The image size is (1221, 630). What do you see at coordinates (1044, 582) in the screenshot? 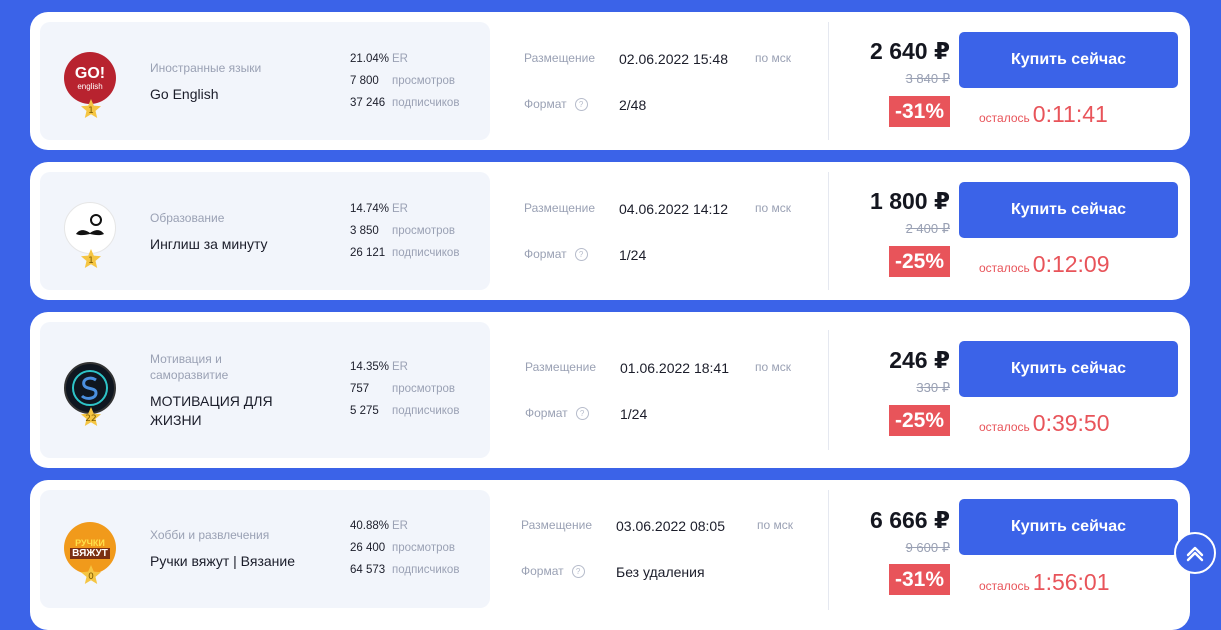
I see `countdown-timer: осталось 1:56:01` at bounding box center [1044, 582].